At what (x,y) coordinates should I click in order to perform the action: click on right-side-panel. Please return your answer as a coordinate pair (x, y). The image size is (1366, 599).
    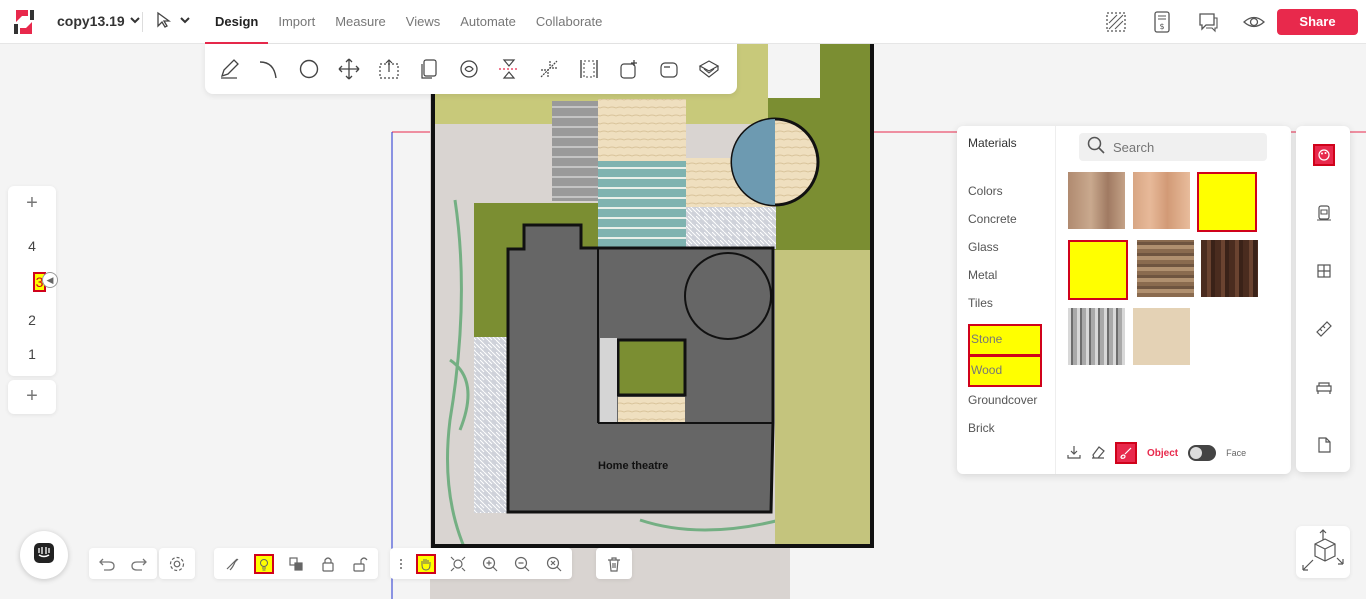
    Looking at the image, I should click on (1323, 299).